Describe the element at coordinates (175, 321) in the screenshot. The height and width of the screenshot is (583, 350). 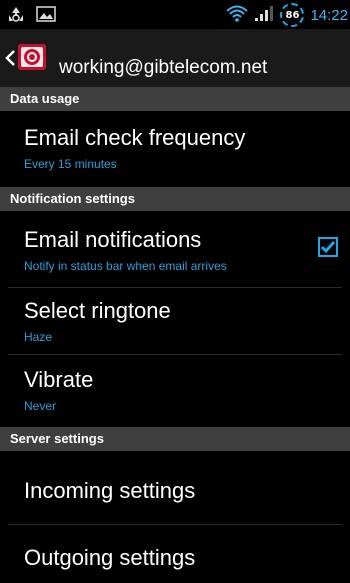
I see `pref-select-ringtone: Select ringtone Haze` at that location.